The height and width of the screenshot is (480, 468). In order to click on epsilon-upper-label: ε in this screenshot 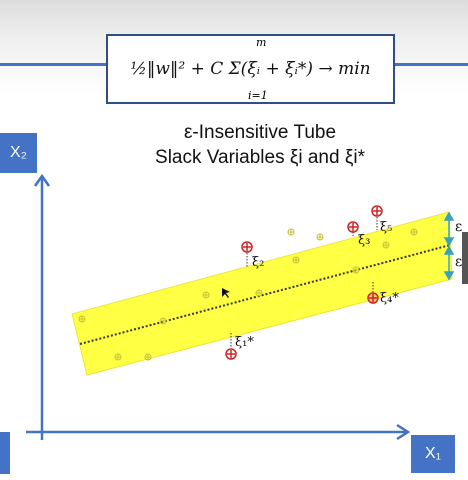, I will do `click(458, 227)`.